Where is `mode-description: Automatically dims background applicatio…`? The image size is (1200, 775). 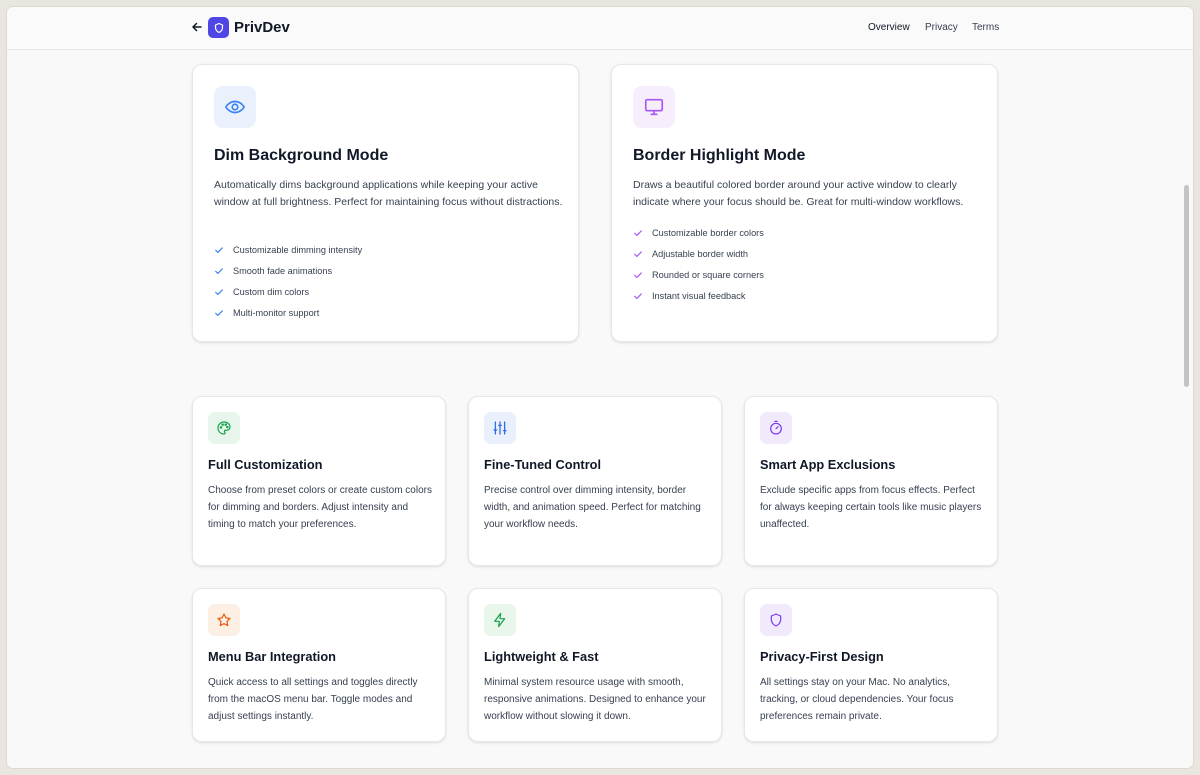
mode-description: Automatically dims background applicatio… is located at coordinates (388, 193).